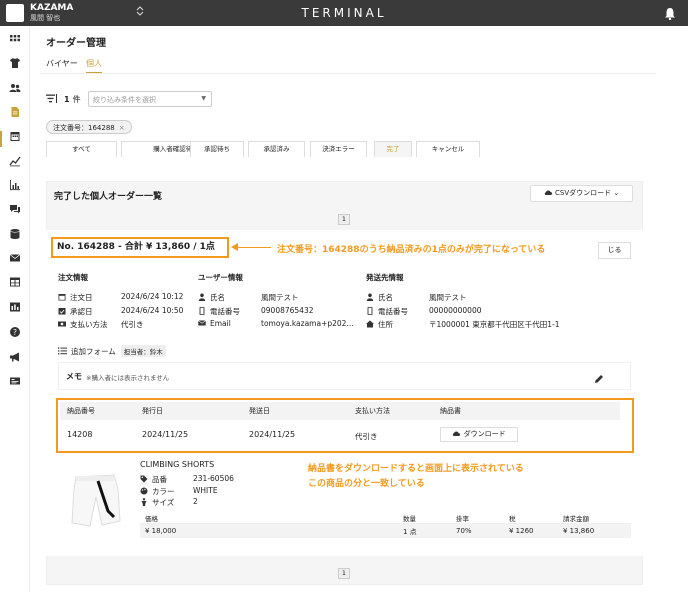 The height and width of the screenshot is (592, 688). What do you see at coordinates (177, 464) in the screenshot?
I see `product-name: CLIMBING SHORTS` at bounding box center [177, 464].